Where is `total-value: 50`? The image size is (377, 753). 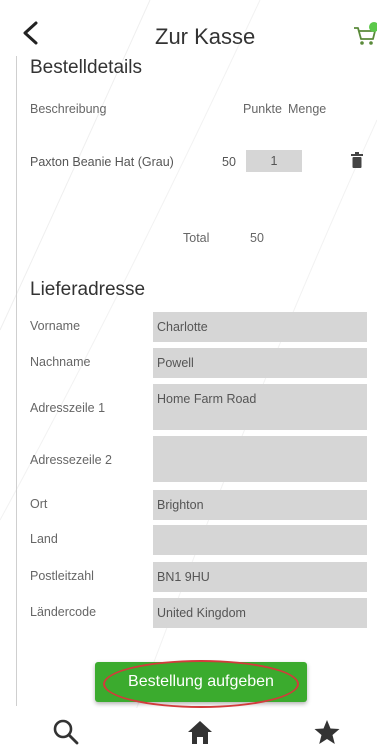
total-value: 50 is located at coordinates (257, 238).